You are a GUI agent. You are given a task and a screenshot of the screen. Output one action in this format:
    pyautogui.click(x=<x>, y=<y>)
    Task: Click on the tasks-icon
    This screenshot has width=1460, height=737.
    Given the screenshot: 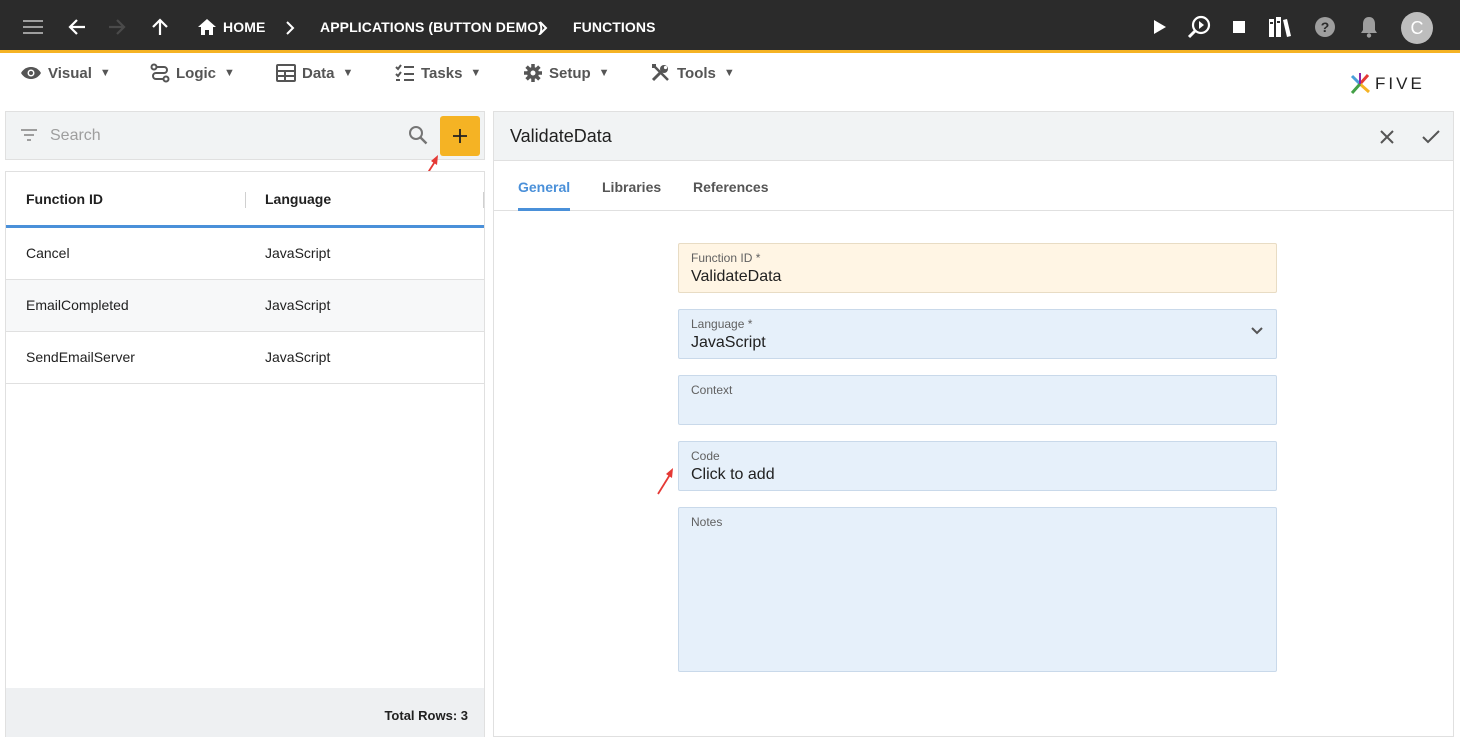 What is the action you would take?
    pyautogui.click(x=404, y=72)
    